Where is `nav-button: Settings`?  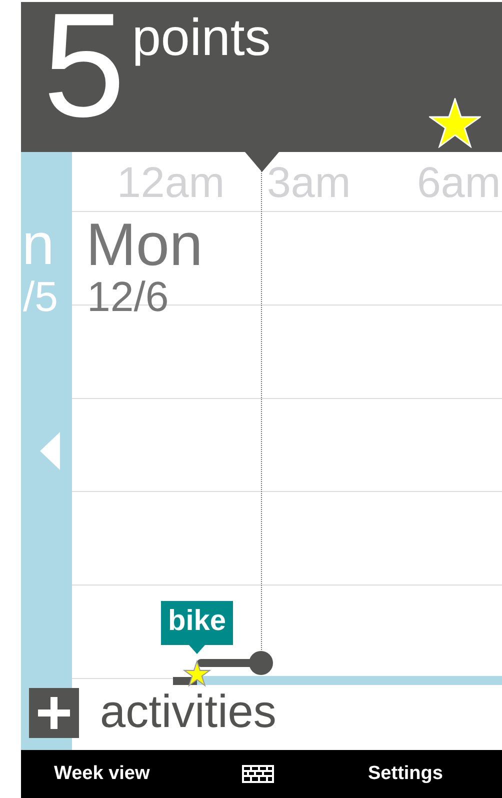 nav-button: Settings is located at coordinates (405, 774).